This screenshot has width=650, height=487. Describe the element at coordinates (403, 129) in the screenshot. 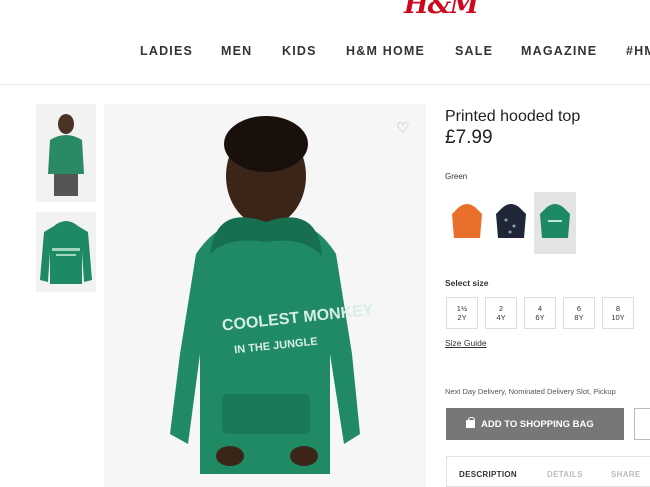

I see `heart-outline-icon: ♡` at that location.